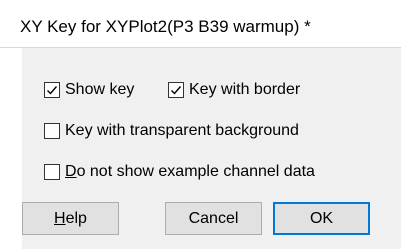 Image resolution: width=401 pixels, height=251 pixels. I want to click on ok-button: OK, so click(321, 218).